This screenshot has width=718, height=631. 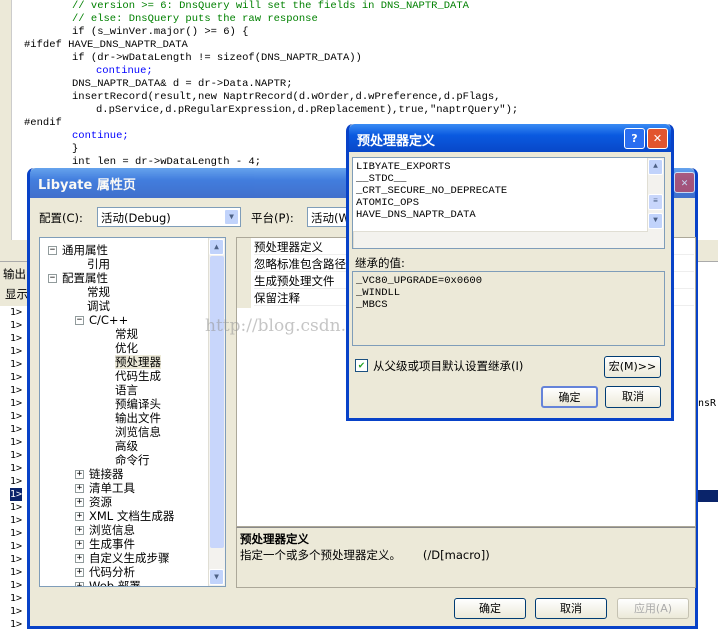 I want to click on scroll-thumb: ≡, so click(x=655, y=202).